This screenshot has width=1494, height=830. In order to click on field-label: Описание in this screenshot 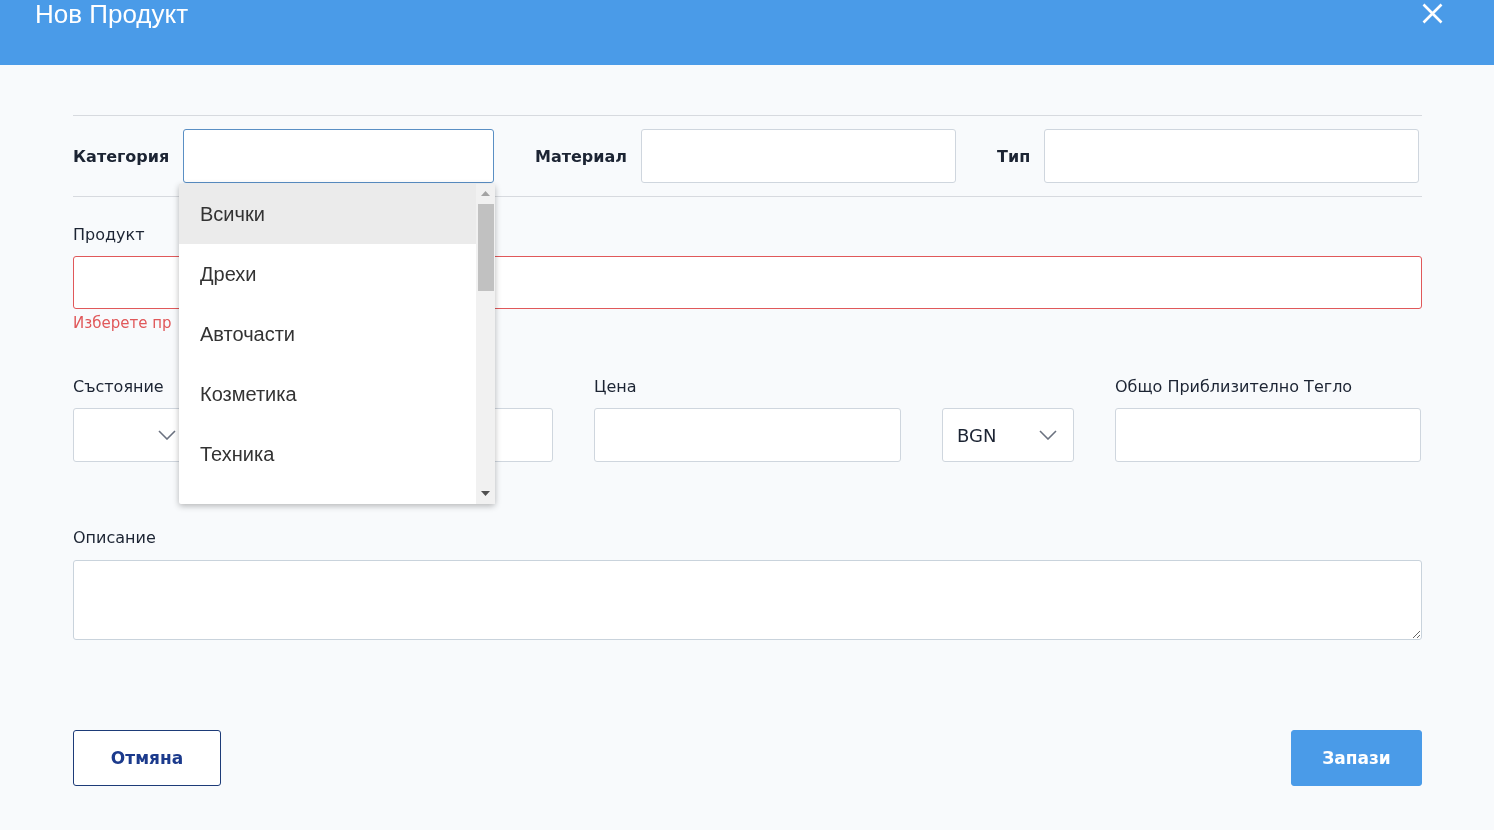, I will do `click(115, 538)`.